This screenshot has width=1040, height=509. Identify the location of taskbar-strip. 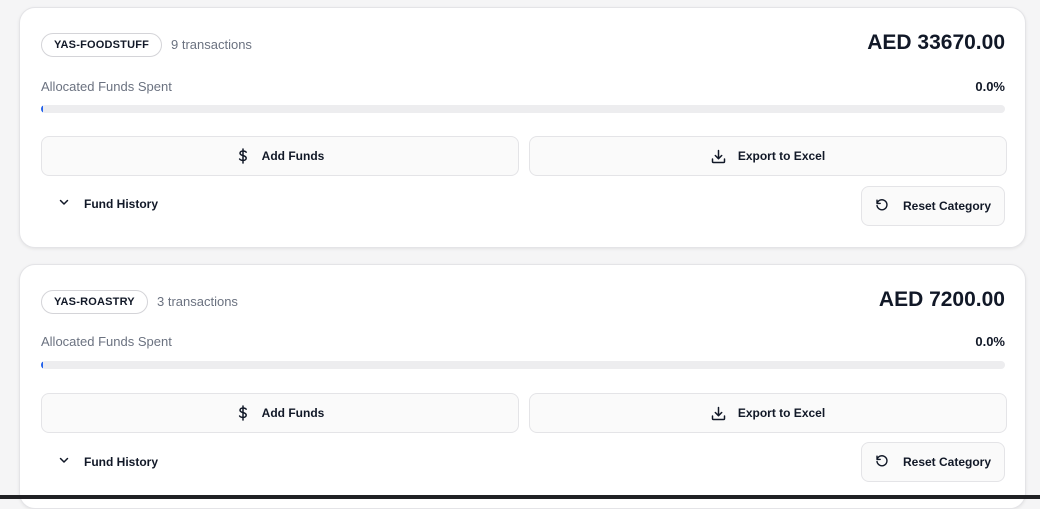
(520, 497).